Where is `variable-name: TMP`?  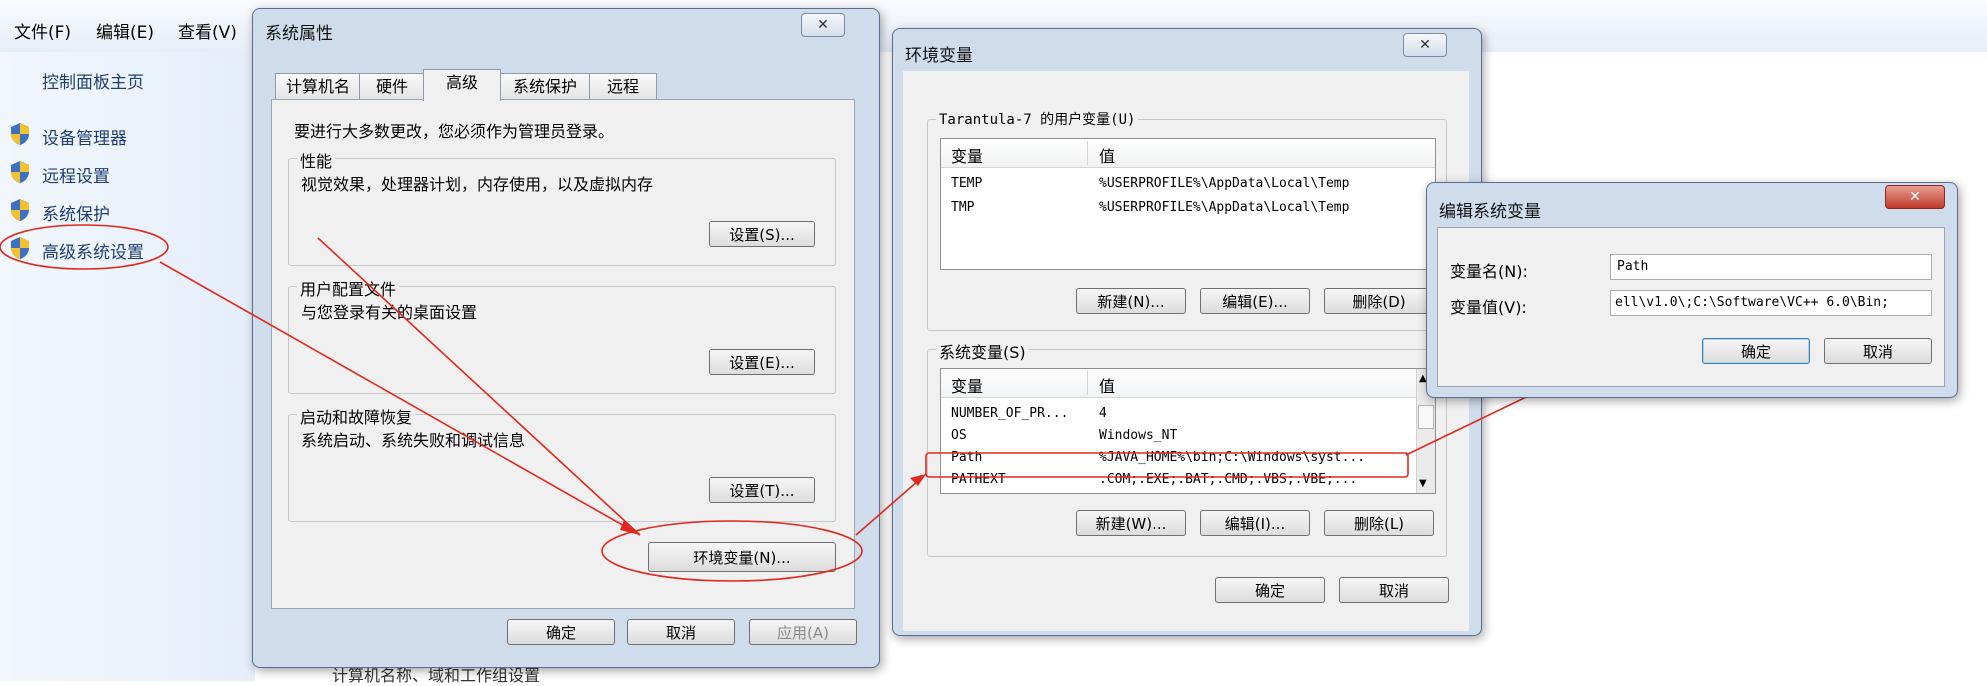
variable-name: TMP is located at coordinates (963, 207).